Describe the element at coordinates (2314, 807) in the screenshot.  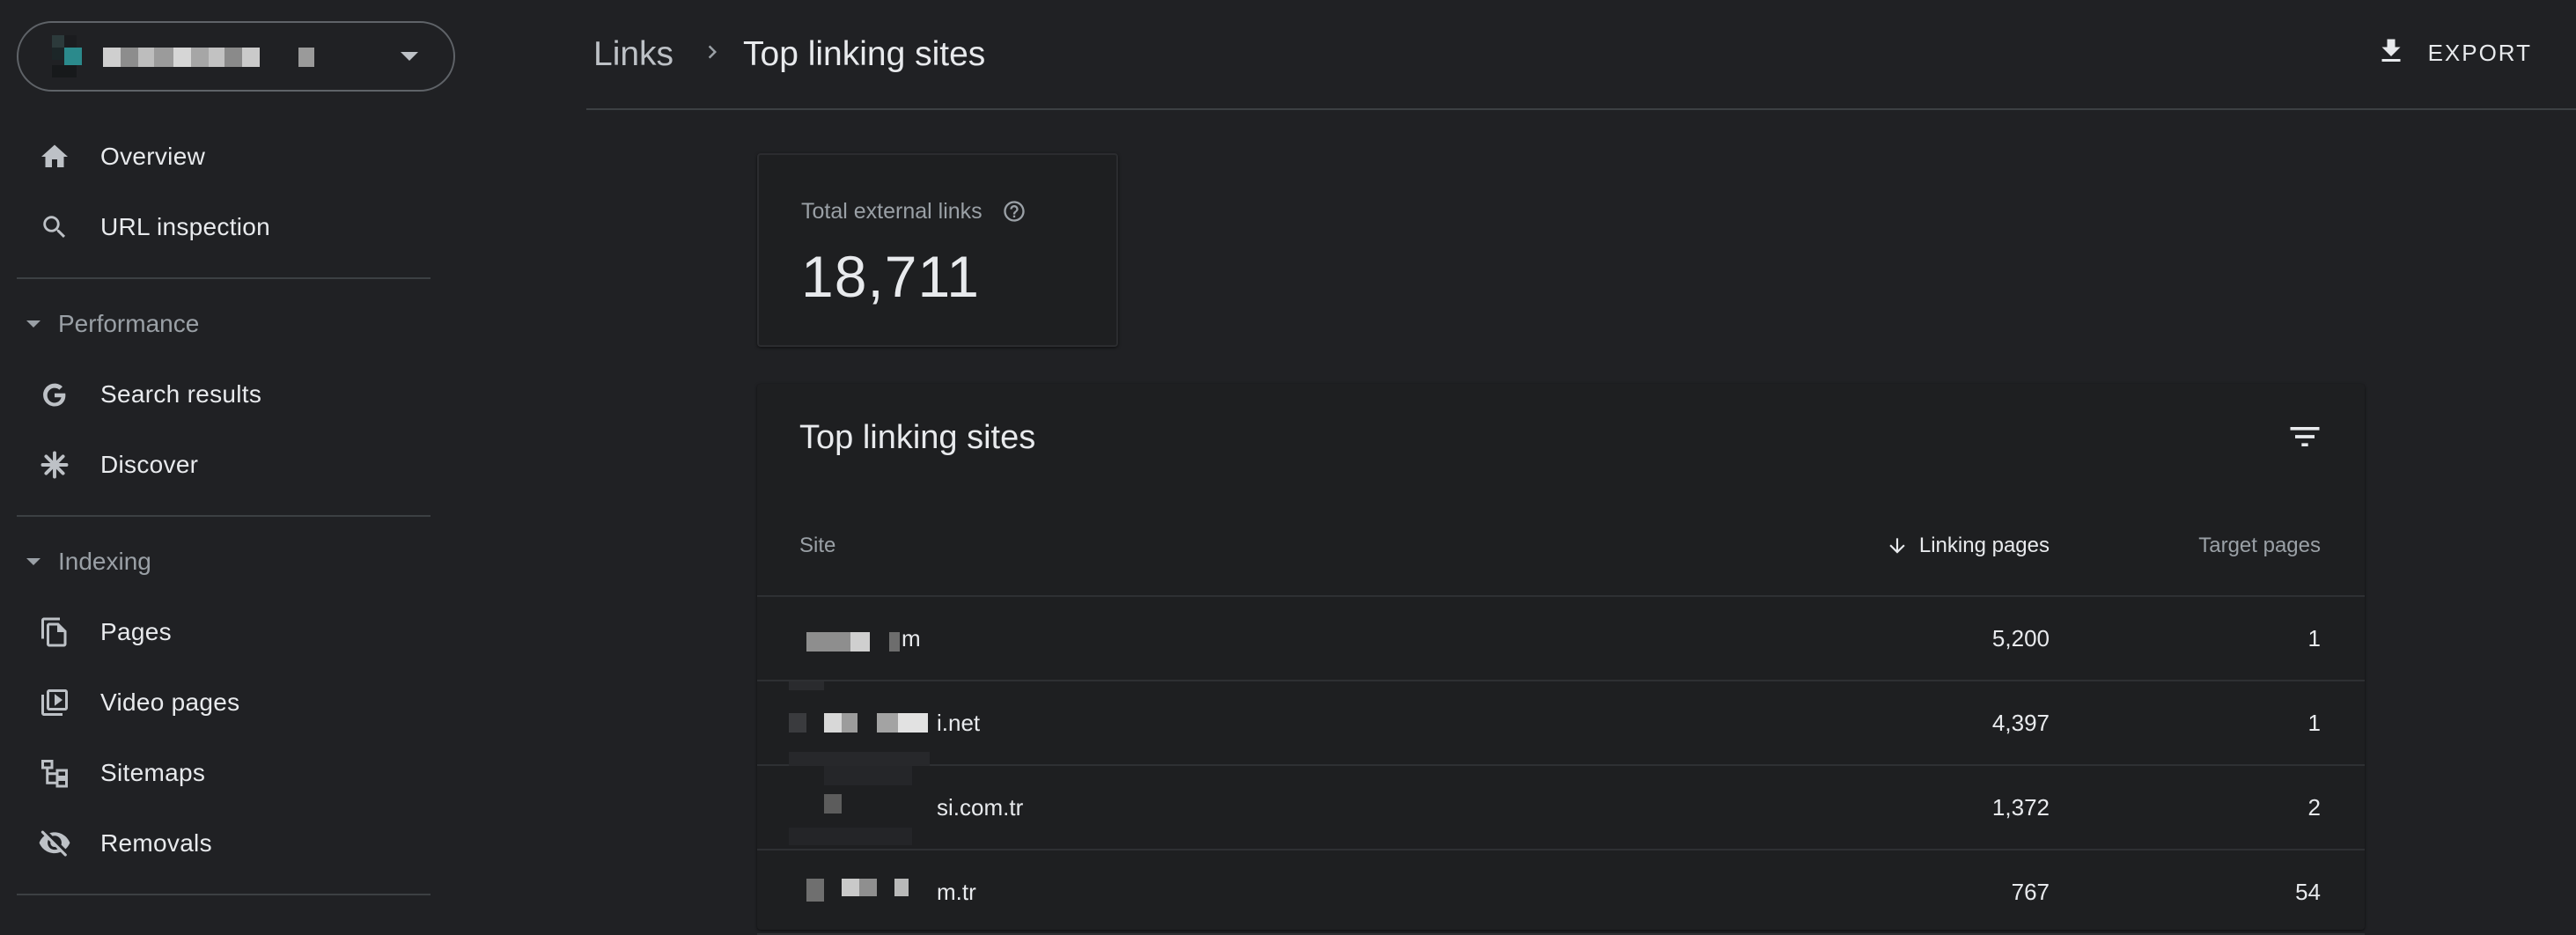
I see `row-target-pages: 2` at that location.